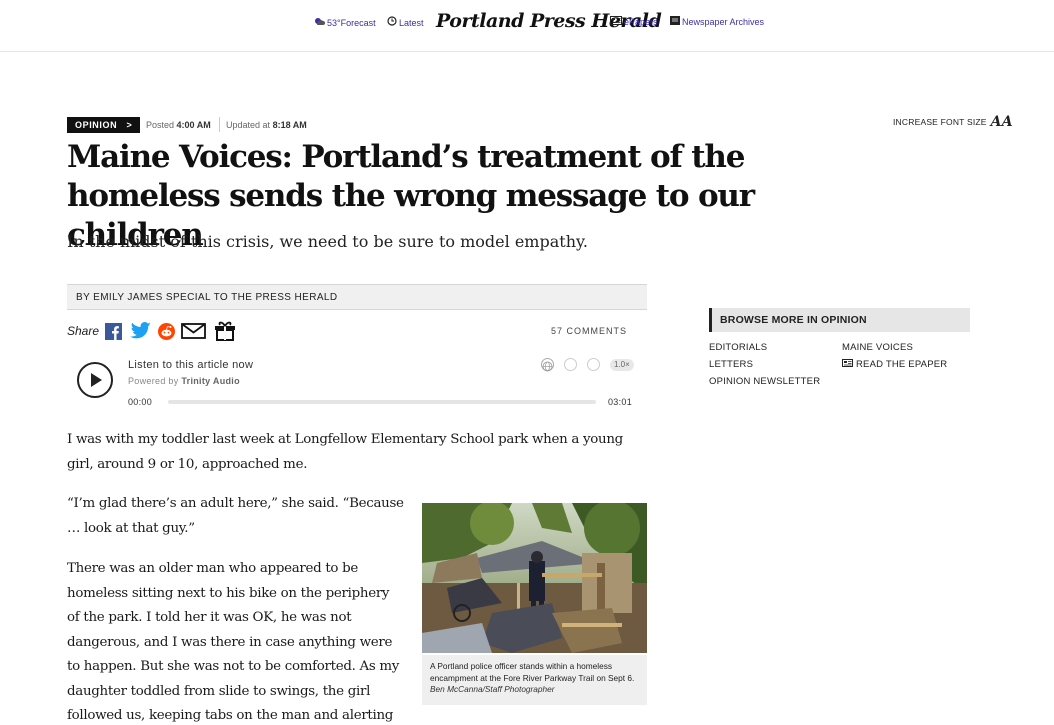 This screenshot has height=725, width=1054. I want to click on email-icon, so click(193, 331).